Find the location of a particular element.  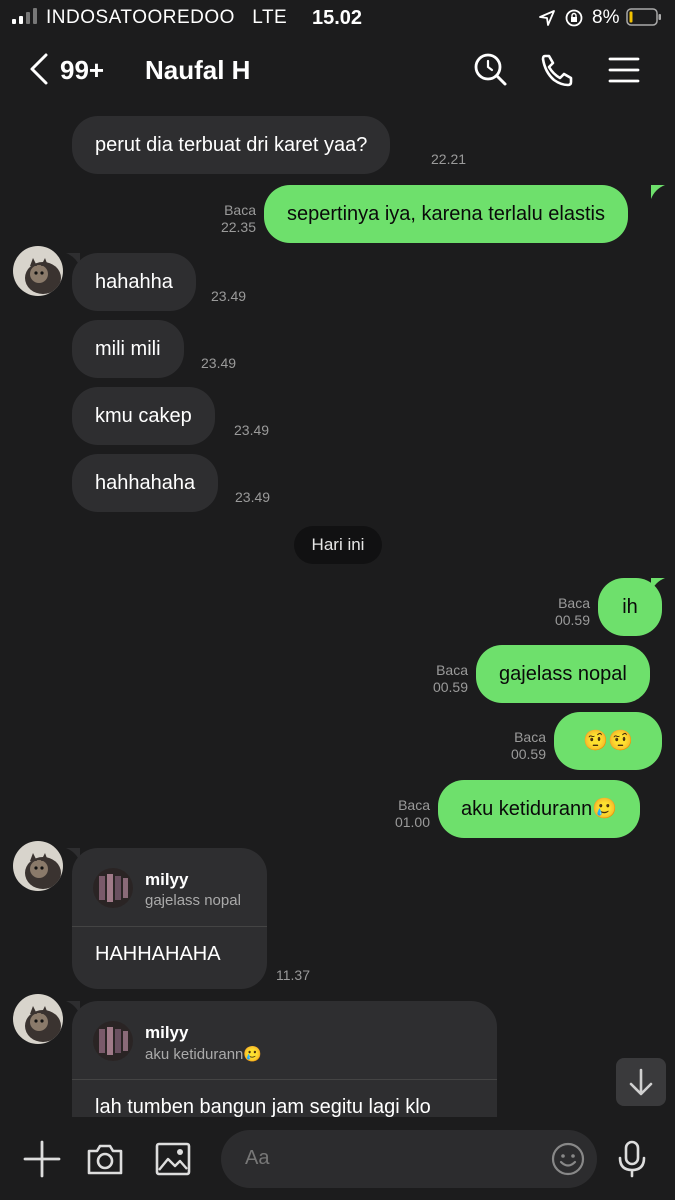

outgoing-message: sepertinya iya, karena terlalu elastis is located at coordinates (446, 214).